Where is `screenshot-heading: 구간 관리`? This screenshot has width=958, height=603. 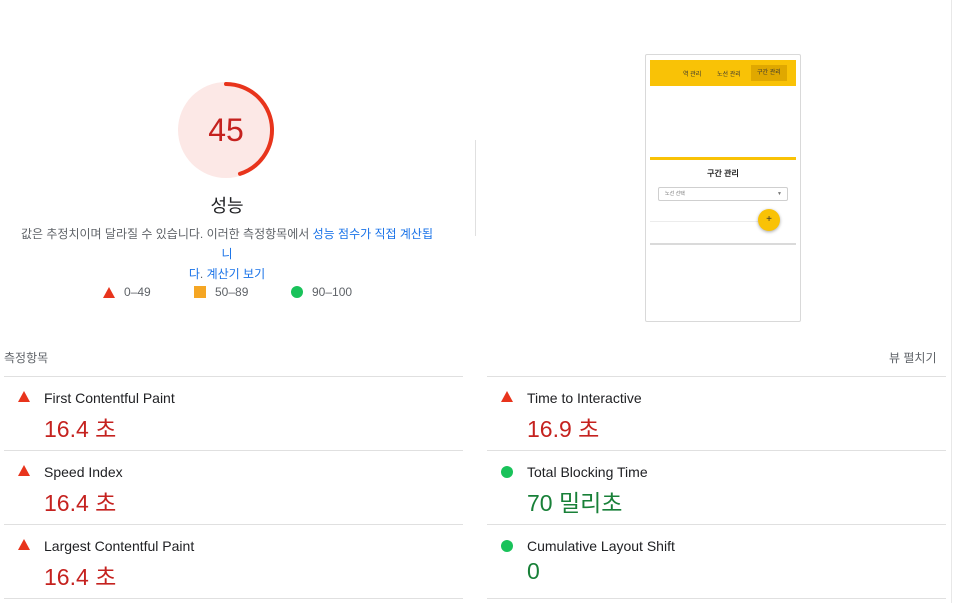
screenshot-heading: 구간 관리 is located at coordinates (723, 173).